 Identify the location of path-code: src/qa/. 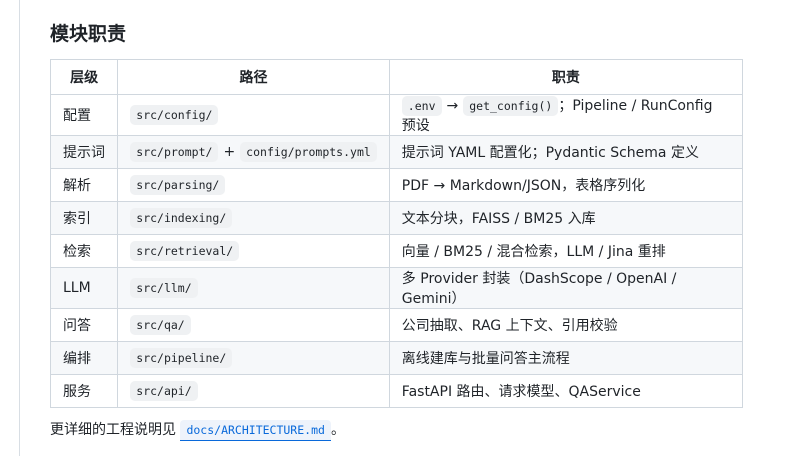
(160, 325).